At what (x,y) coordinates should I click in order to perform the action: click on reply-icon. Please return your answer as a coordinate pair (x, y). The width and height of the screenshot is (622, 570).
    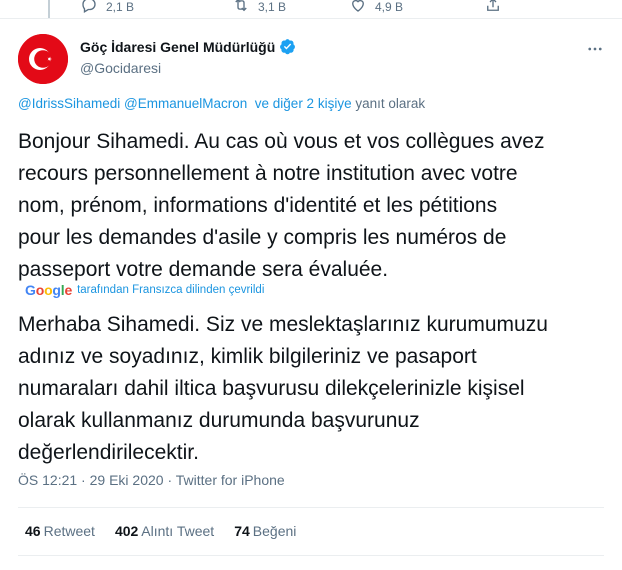
    Looking at the image, I should click on (89, 8).